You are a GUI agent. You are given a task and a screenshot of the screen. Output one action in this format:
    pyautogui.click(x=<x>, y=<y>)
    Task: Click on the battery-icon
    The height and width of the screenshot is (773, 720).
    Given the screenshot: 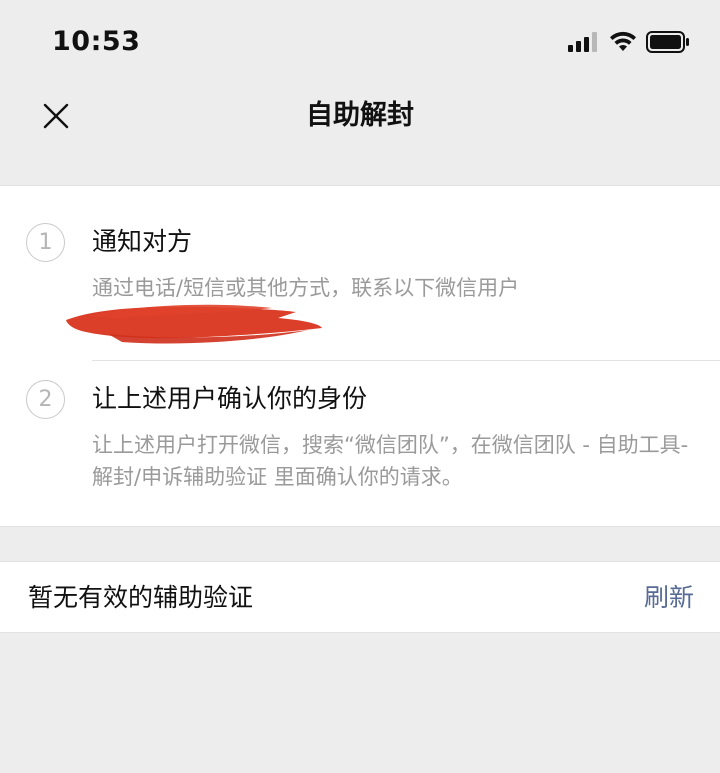 What is the action you would take?
    pyautogui.click(x=667, y=42)
    